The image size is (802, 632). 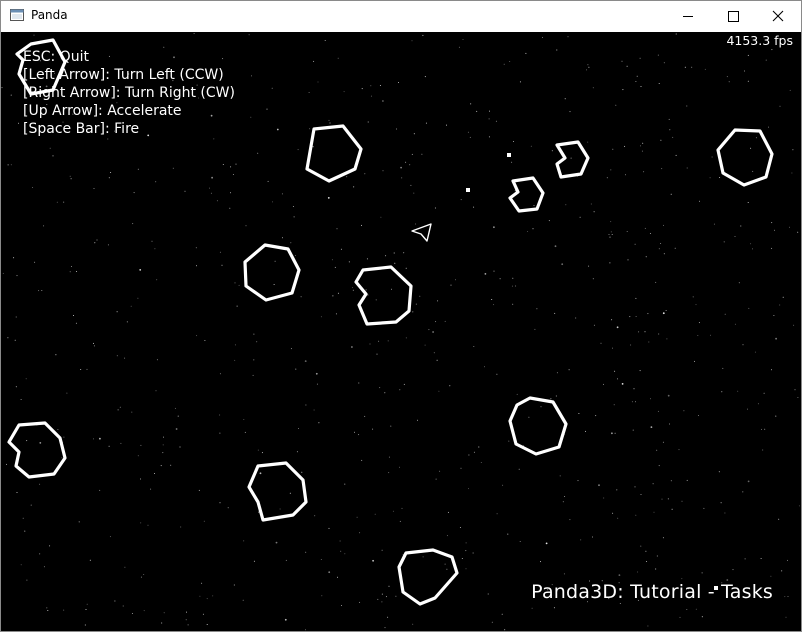 I want to click on maximize-icon, so click(x=733, y=16).